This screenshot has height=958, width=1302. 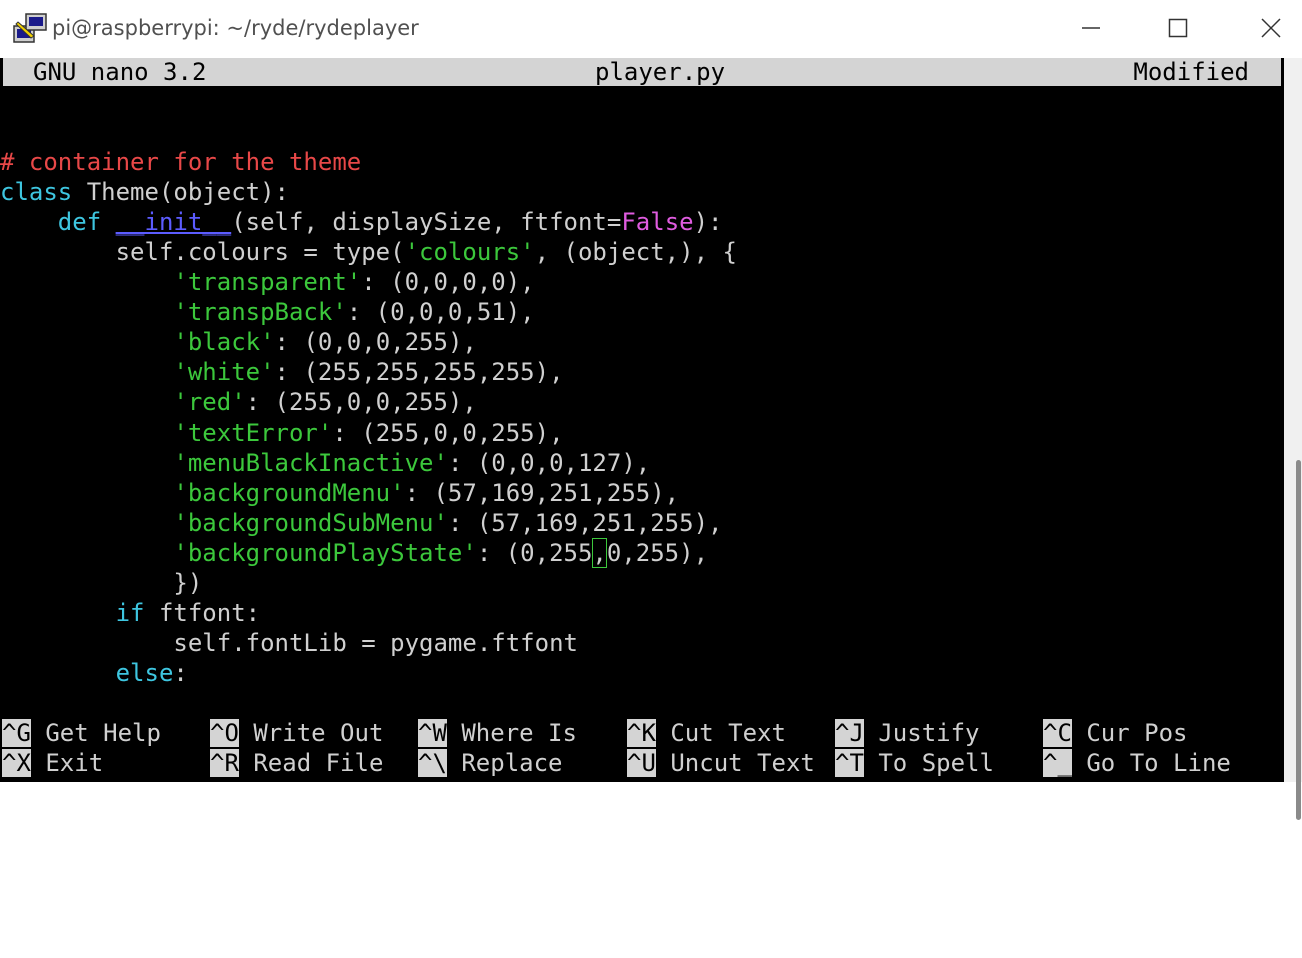 I want to click on shortcut-key: ^G, so click(x=16, y=733).